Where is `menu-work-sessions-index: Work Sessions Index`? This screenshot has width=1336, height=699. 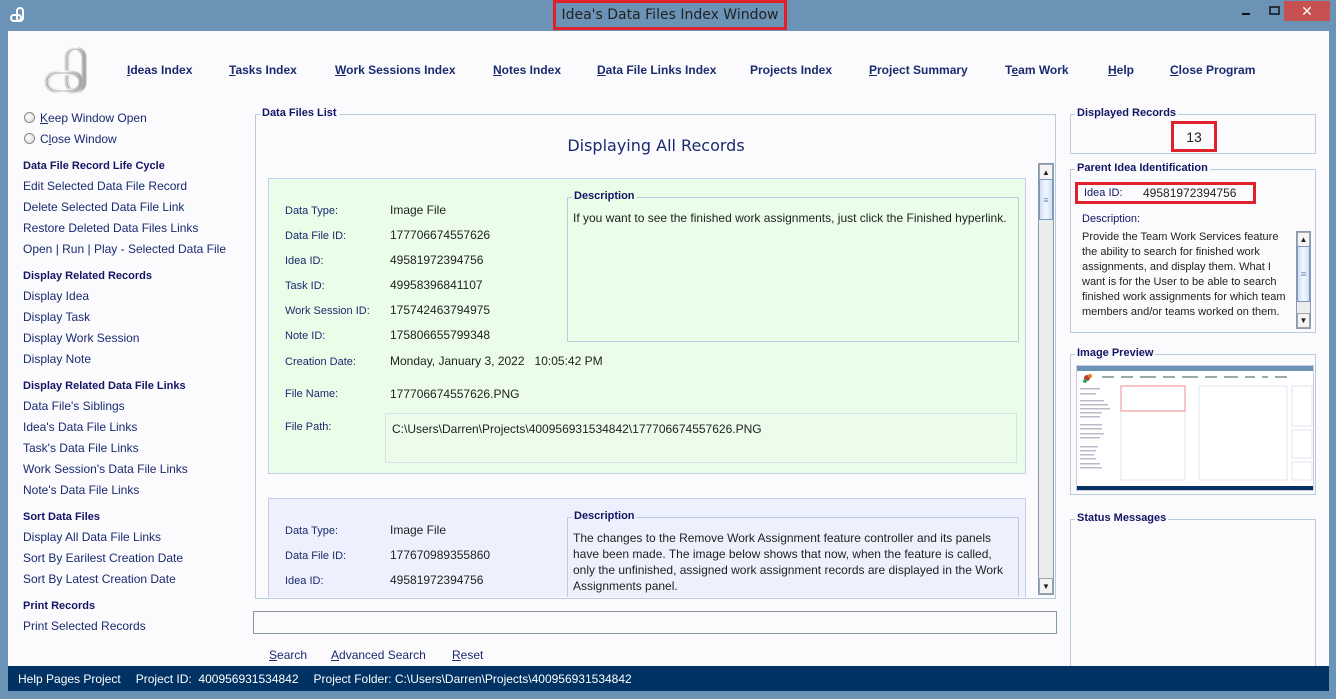
menu-work-sessions-index: Work Sessions Index is located at coordinates (395, 70).